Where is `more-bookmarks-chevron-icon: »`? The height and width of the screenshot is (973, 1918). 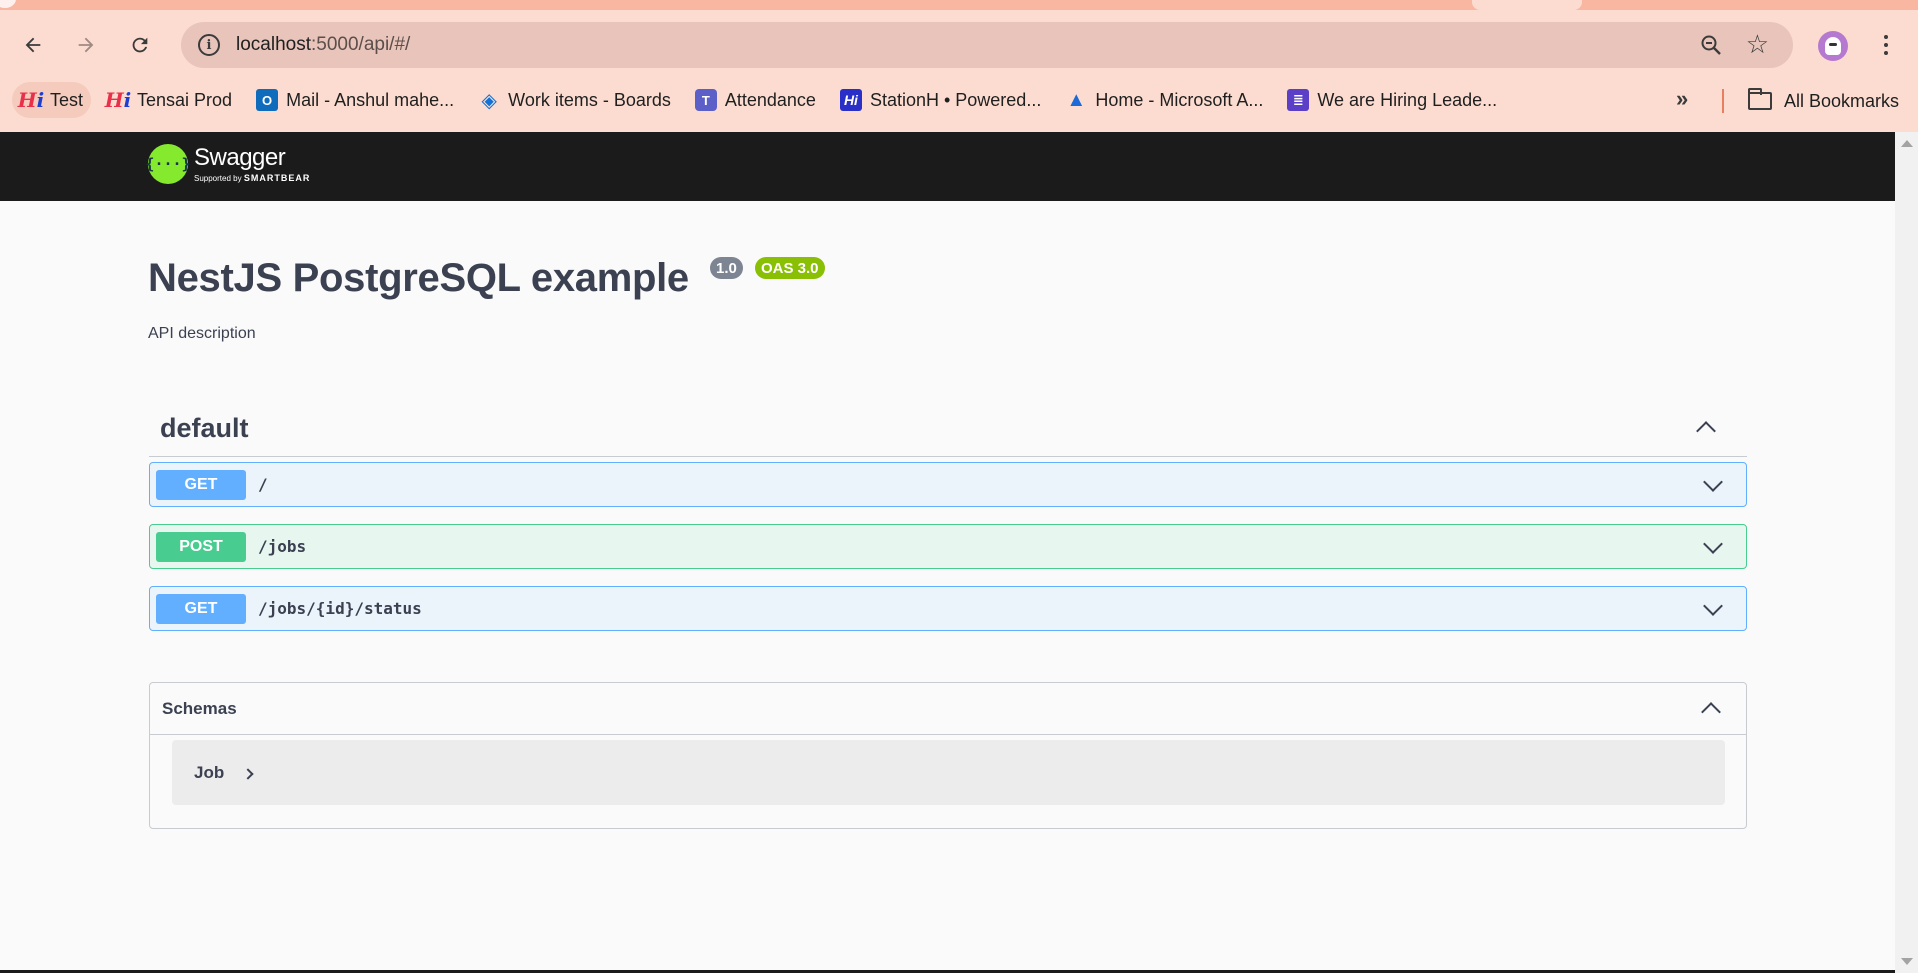
more-bookmarks-chevron-icon: » is located at coordinates (1682, 99).